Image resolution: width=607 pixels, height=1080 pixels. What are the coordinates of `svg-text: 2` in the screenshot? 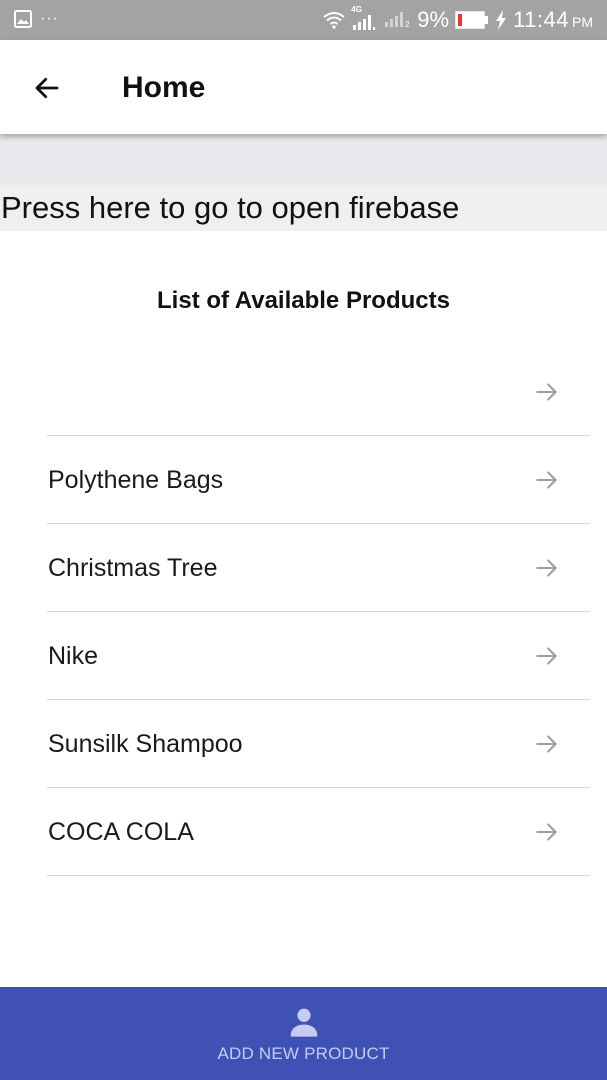 It's located at (407, 24).